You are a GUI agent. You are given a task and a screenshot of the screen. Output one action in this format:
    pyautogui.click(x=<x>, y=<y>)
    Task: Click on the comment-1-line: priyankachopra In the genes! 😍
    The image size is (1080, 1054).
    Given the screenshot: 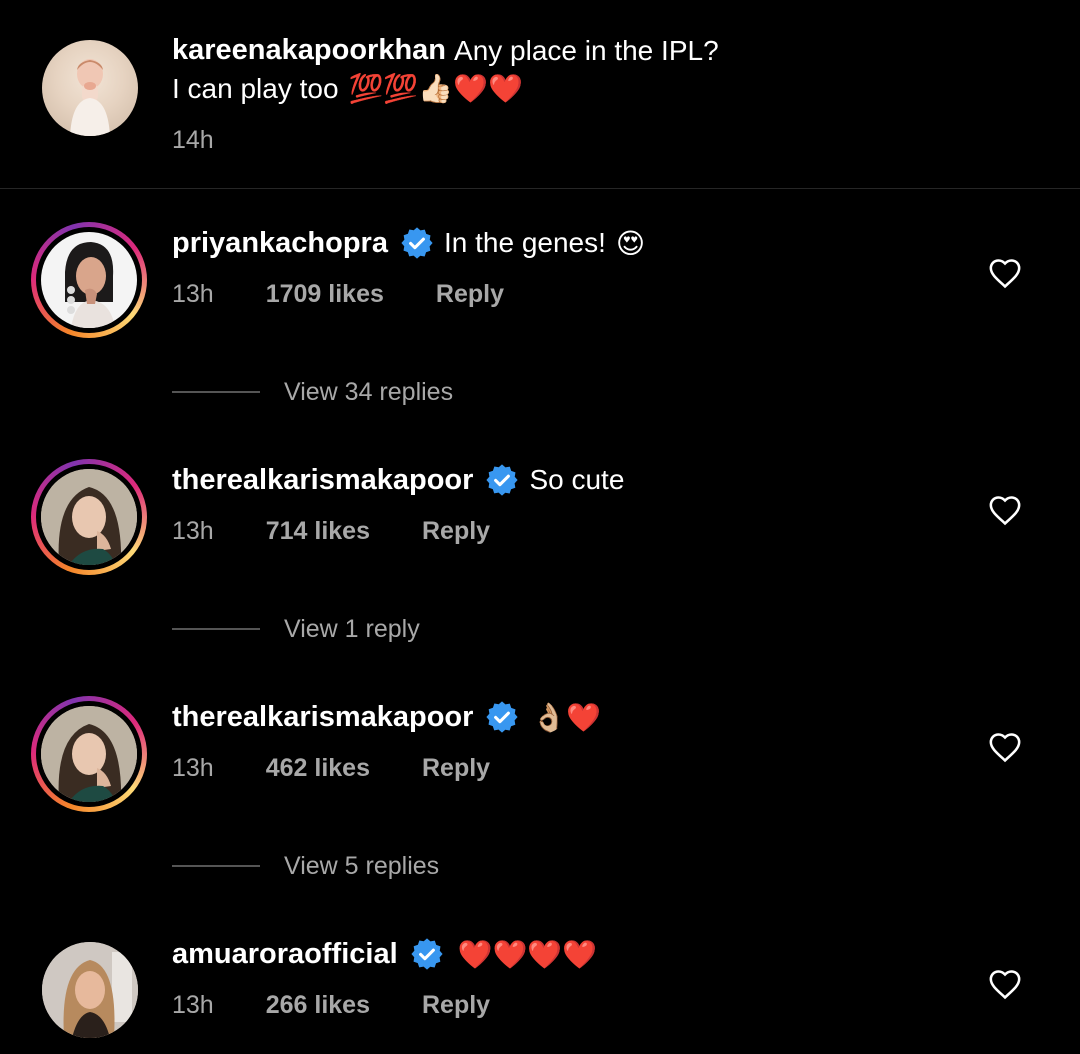 What is the action you would take?
    pyautogui.click(x=408, y=243)
    